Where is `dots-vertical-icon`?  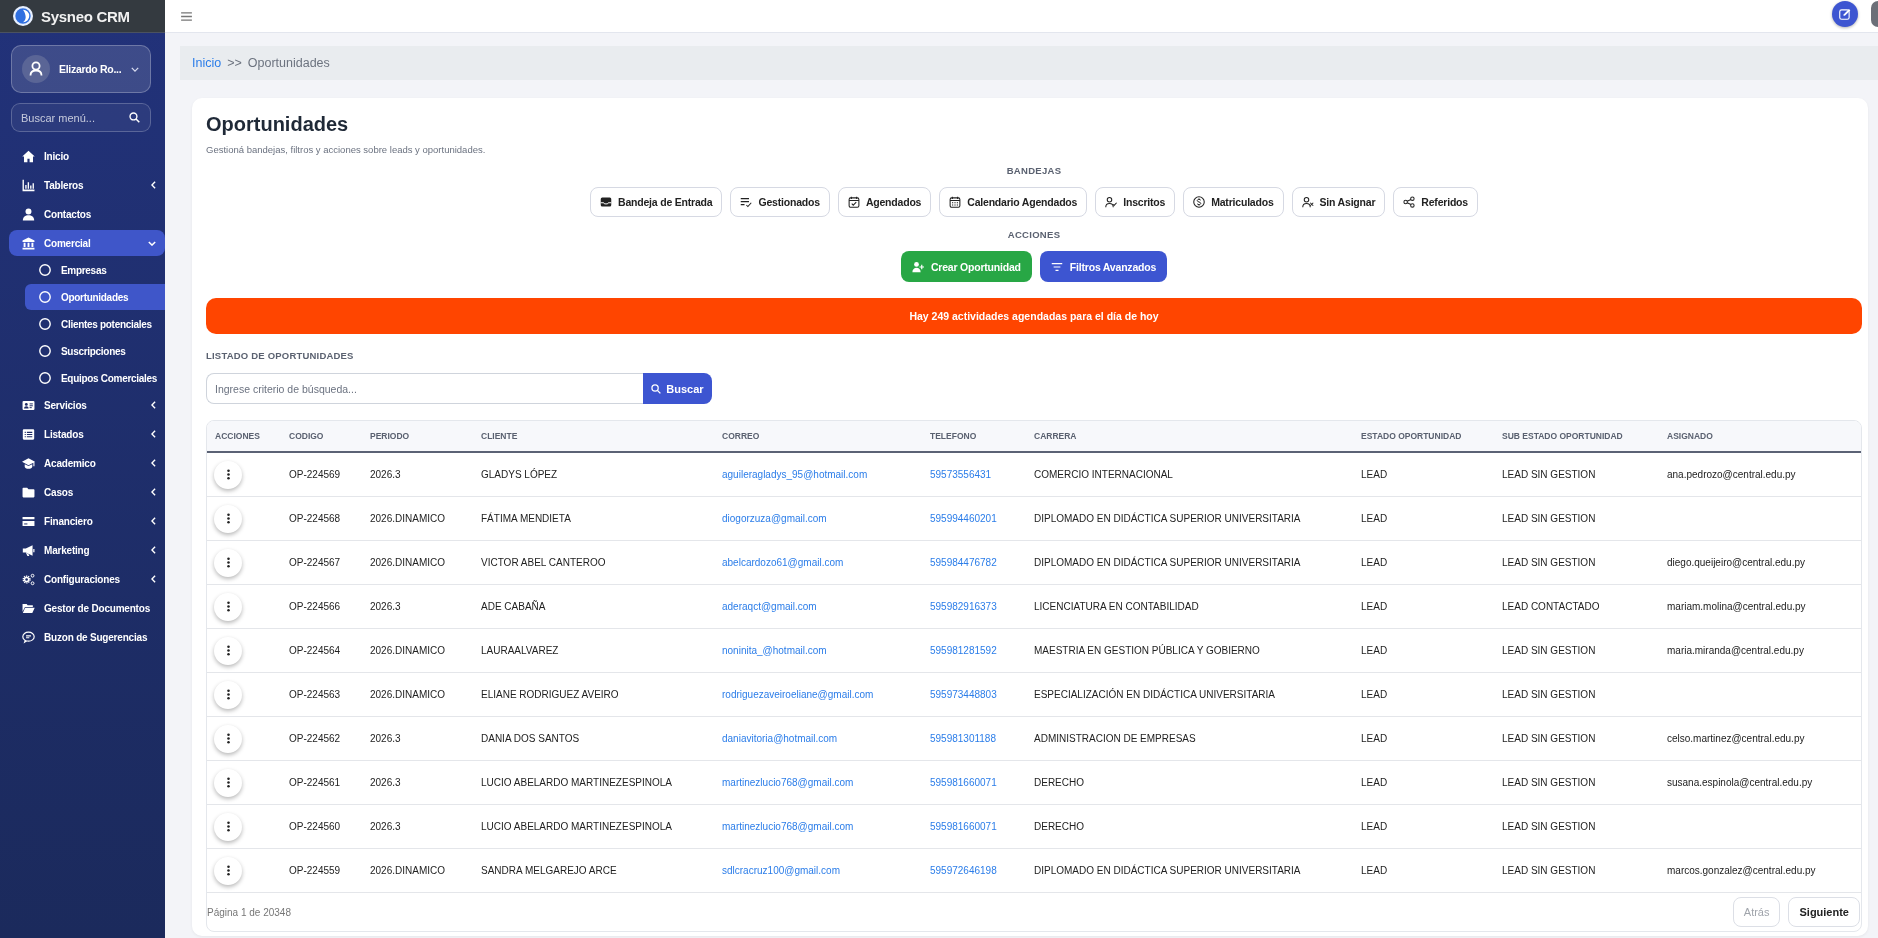
dots-vertical-icon is located at coordinates (228, 694).